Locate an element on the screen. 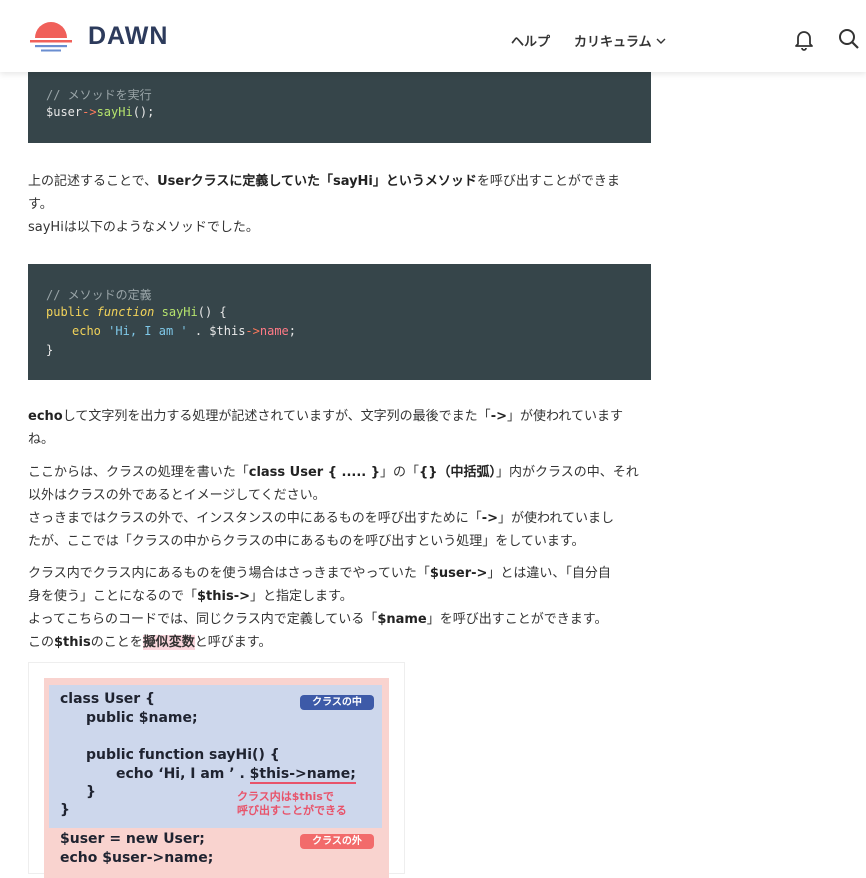 This screenshot has width=866, height=878. chevron-down-icon is located at coordinates (661, 41).